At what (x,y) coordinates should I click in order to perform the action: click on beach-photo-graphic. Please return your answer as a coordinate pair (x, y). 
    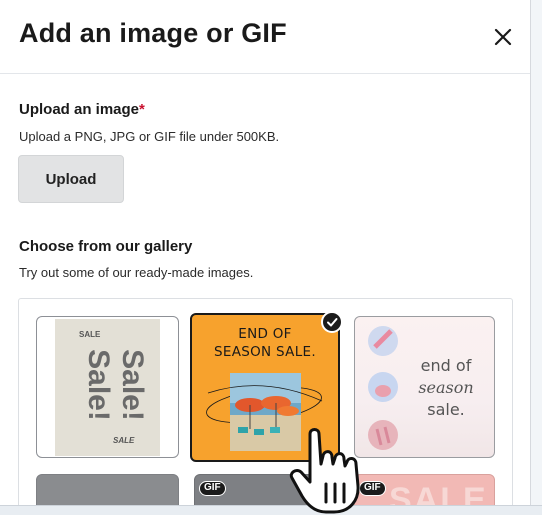
    Looking at the image, I should click on (264, 412).